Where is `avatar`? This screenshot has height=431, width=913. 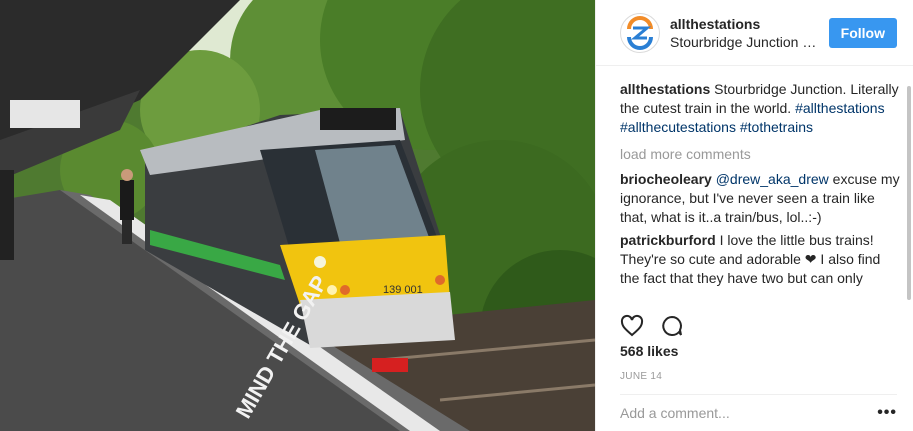 avatar is located at coordinates (640, 32).